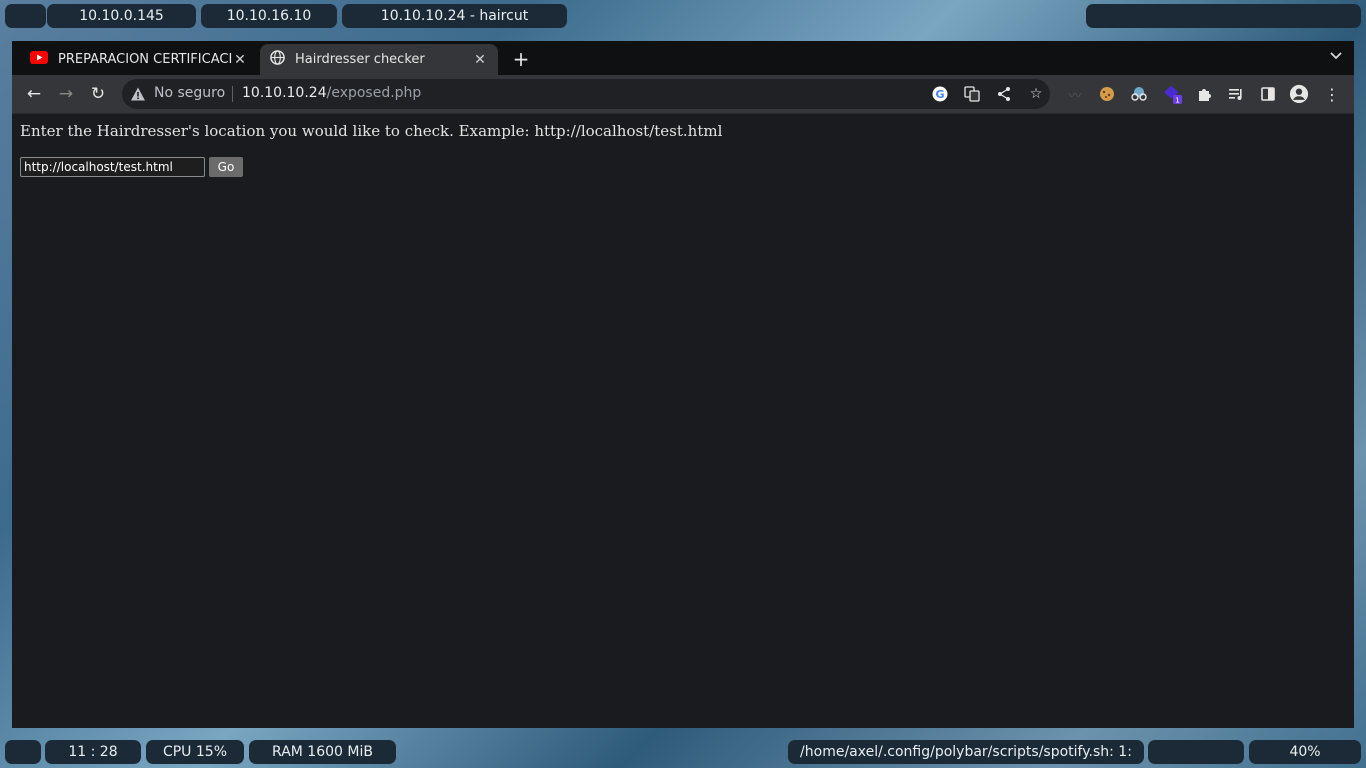 The image size is (1366, 768). What do you see at coordinates (284, 93) in the screenshot?
I see `url-host: 10.10.10.24` at bounding box center [284, 93].